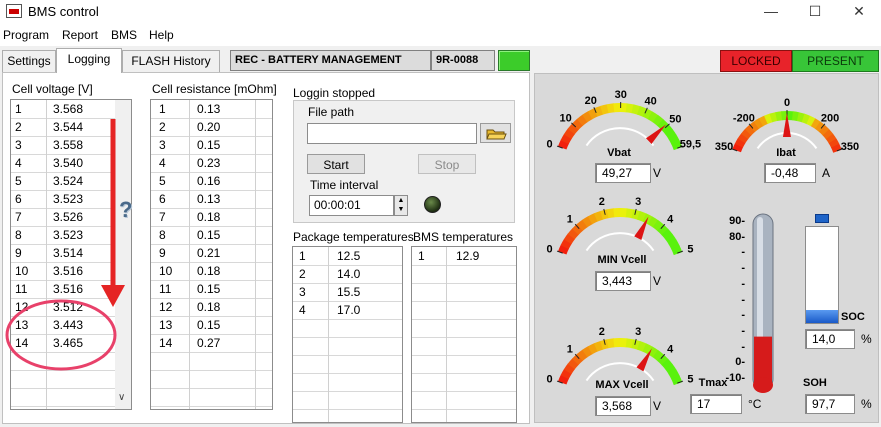  What do you see at coordinates (740, 362) in the screenshot?
I see `thermometer-tick-label: 0-` at bounding box center [740, 362].